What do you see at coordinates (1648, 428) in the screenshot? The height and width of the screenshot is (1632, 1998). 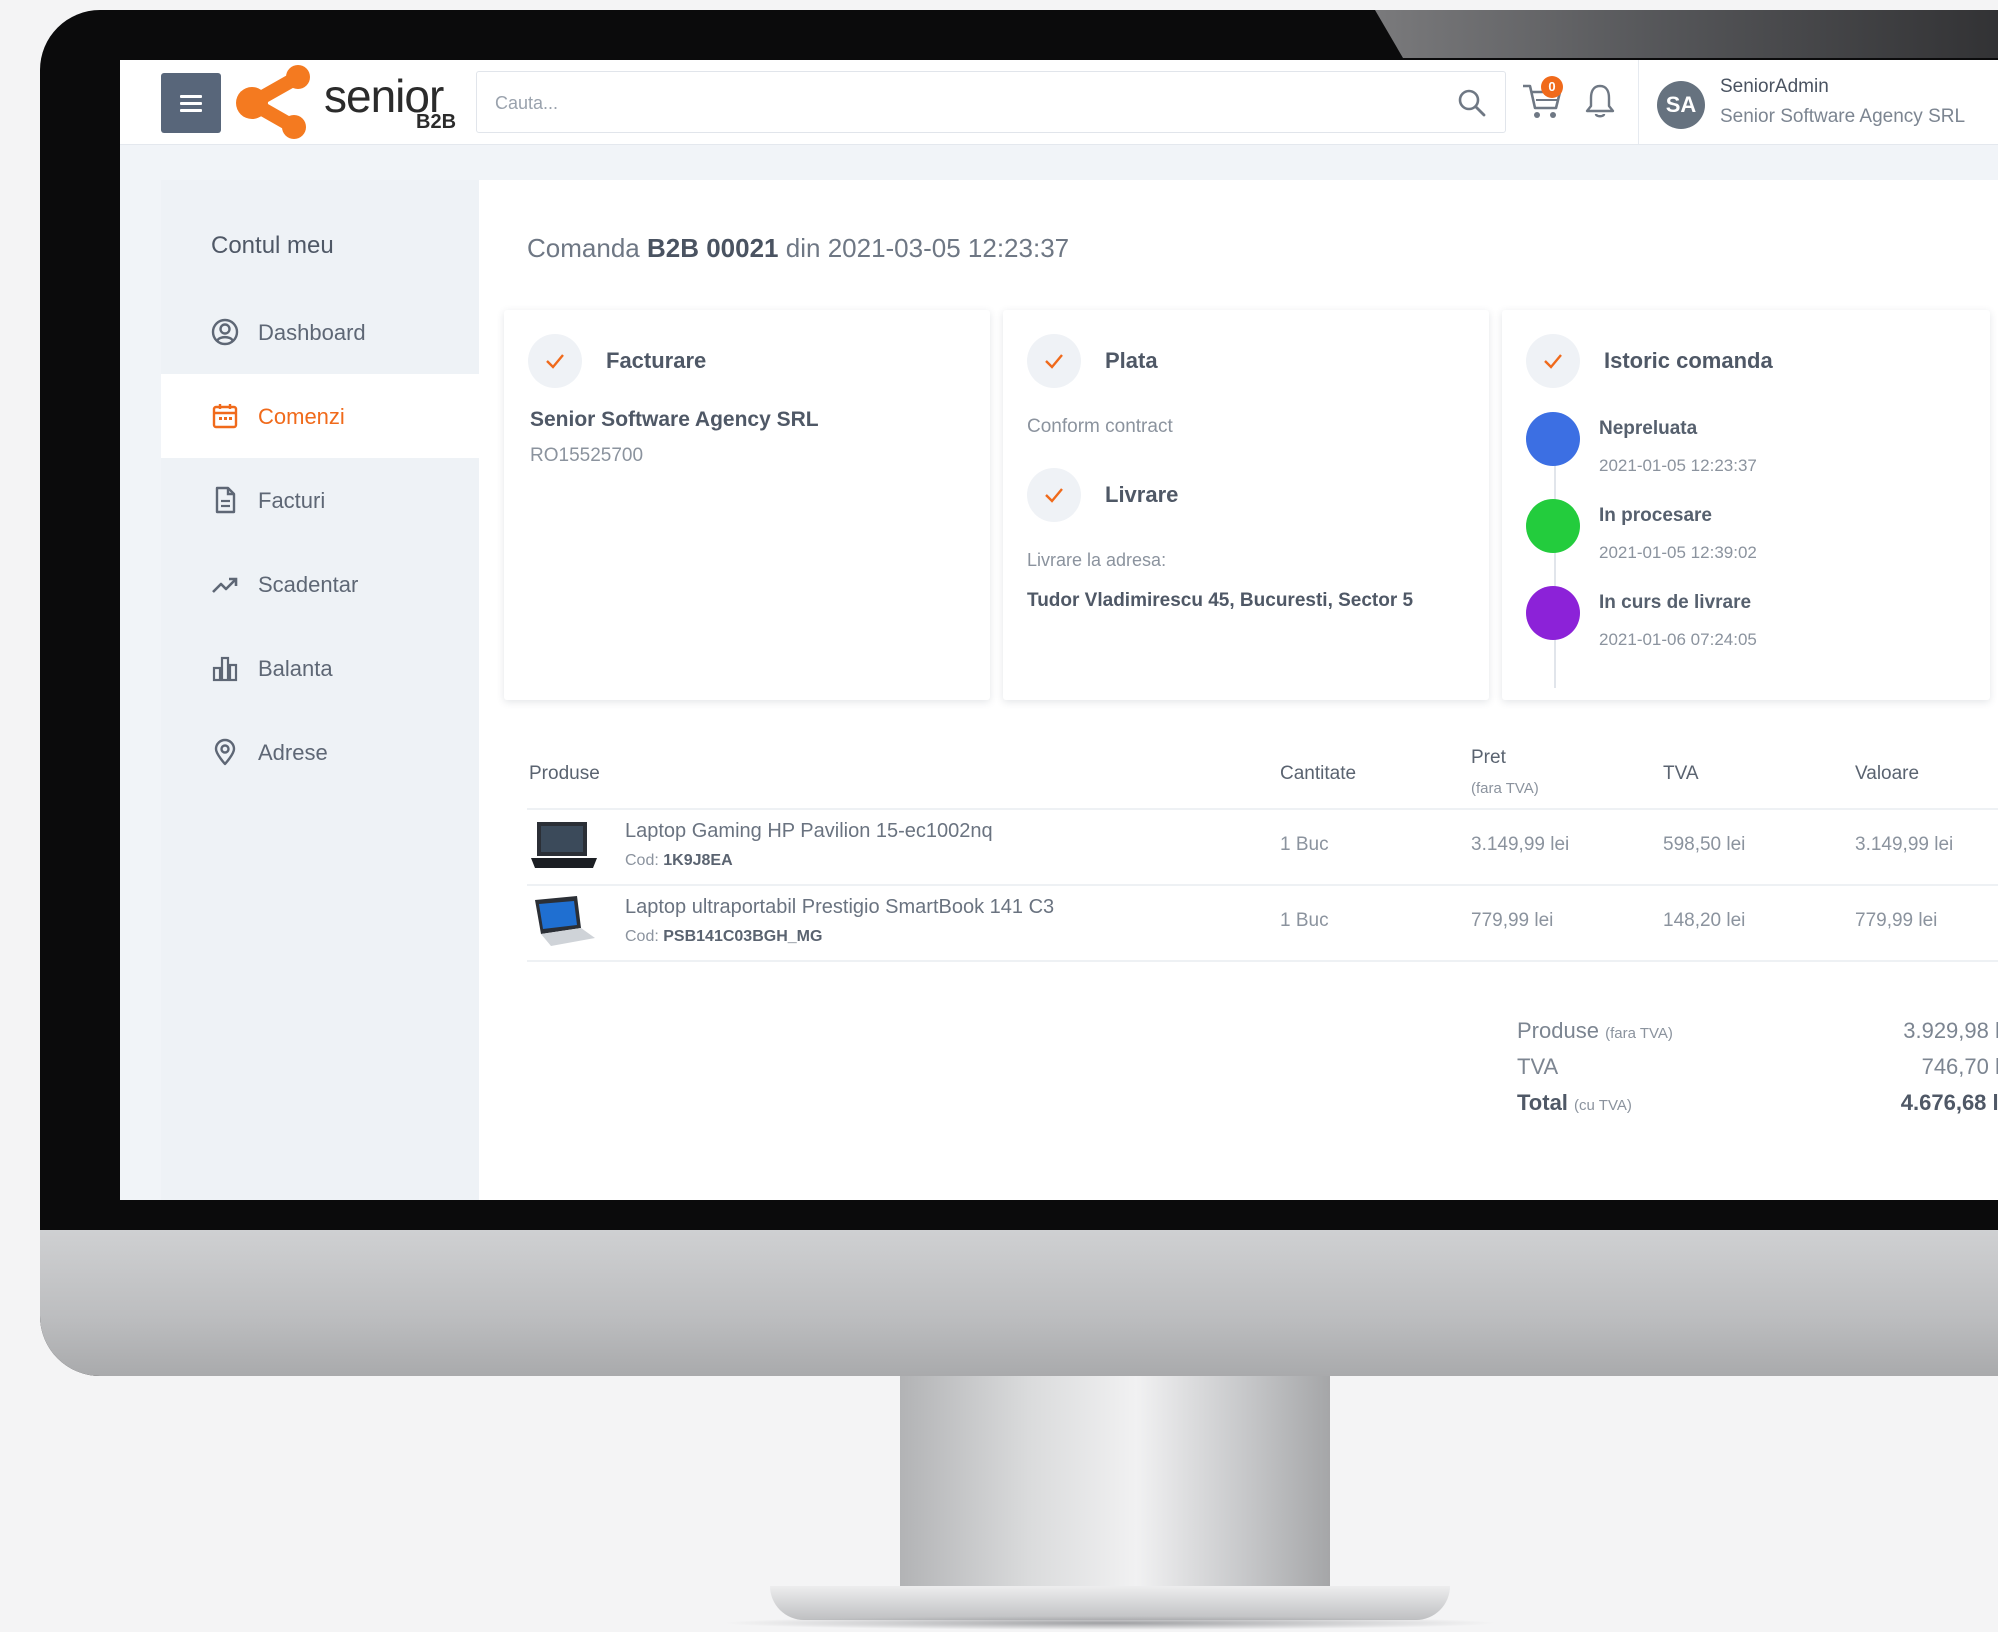 I see `status-label: Nepreluata` at bounding box center [1648, 428].